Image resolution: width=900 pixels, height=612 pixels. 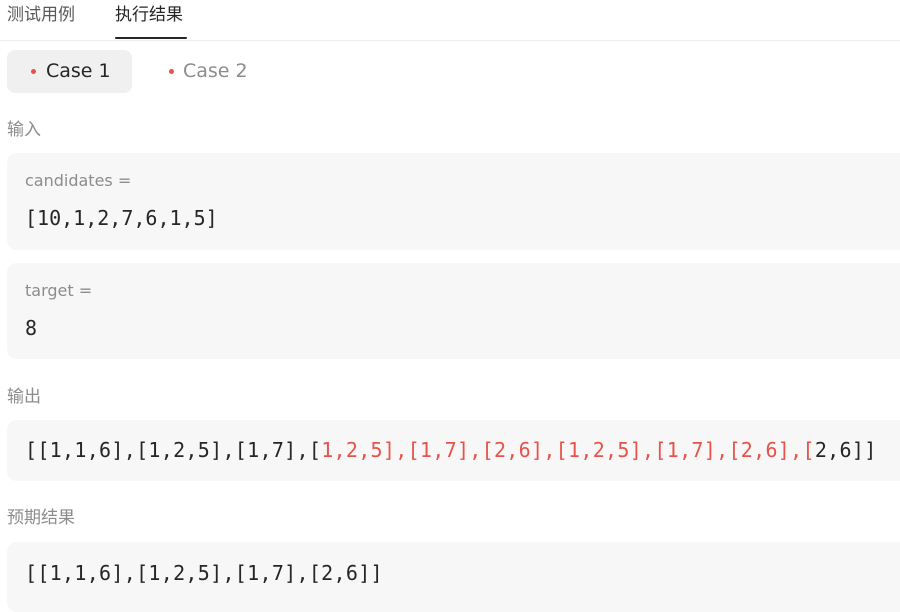 What do you see at coordinates (568, 450) in the screenshot?
I see `output-diff-segment: 1,2,5],[1,7],[2,6],[1,2,5],[1,7],[2,6],[` at bounding box center [568, 450].